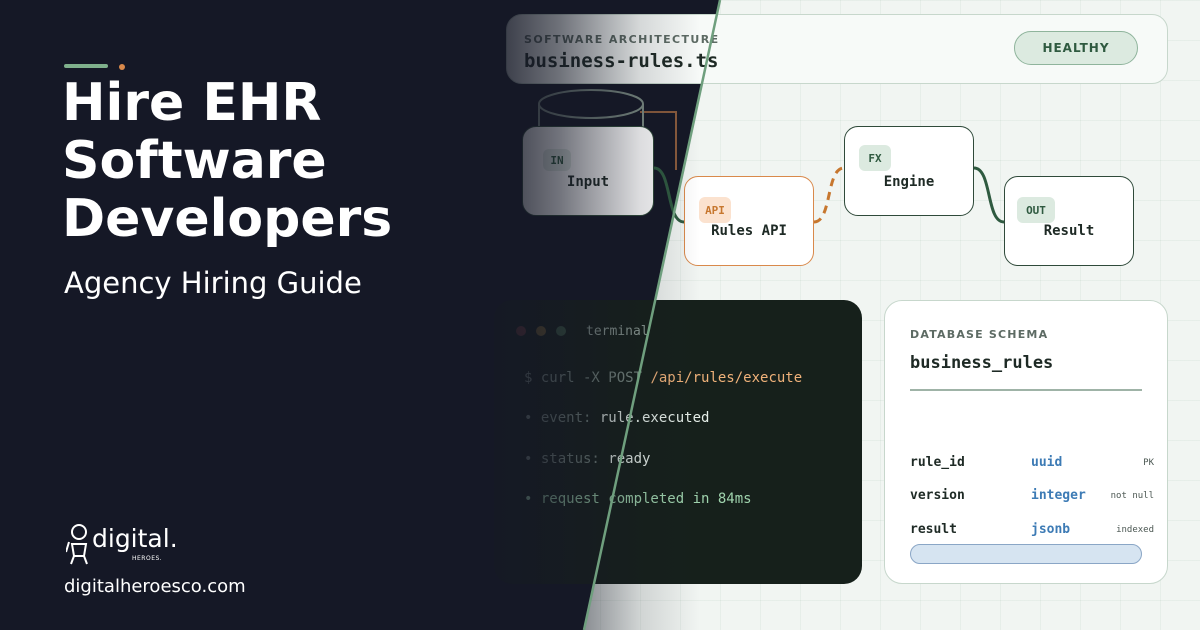 The image size is (1200, 630). I want to click on page-title: Hire EHR Software Developers, so click(272, 161).